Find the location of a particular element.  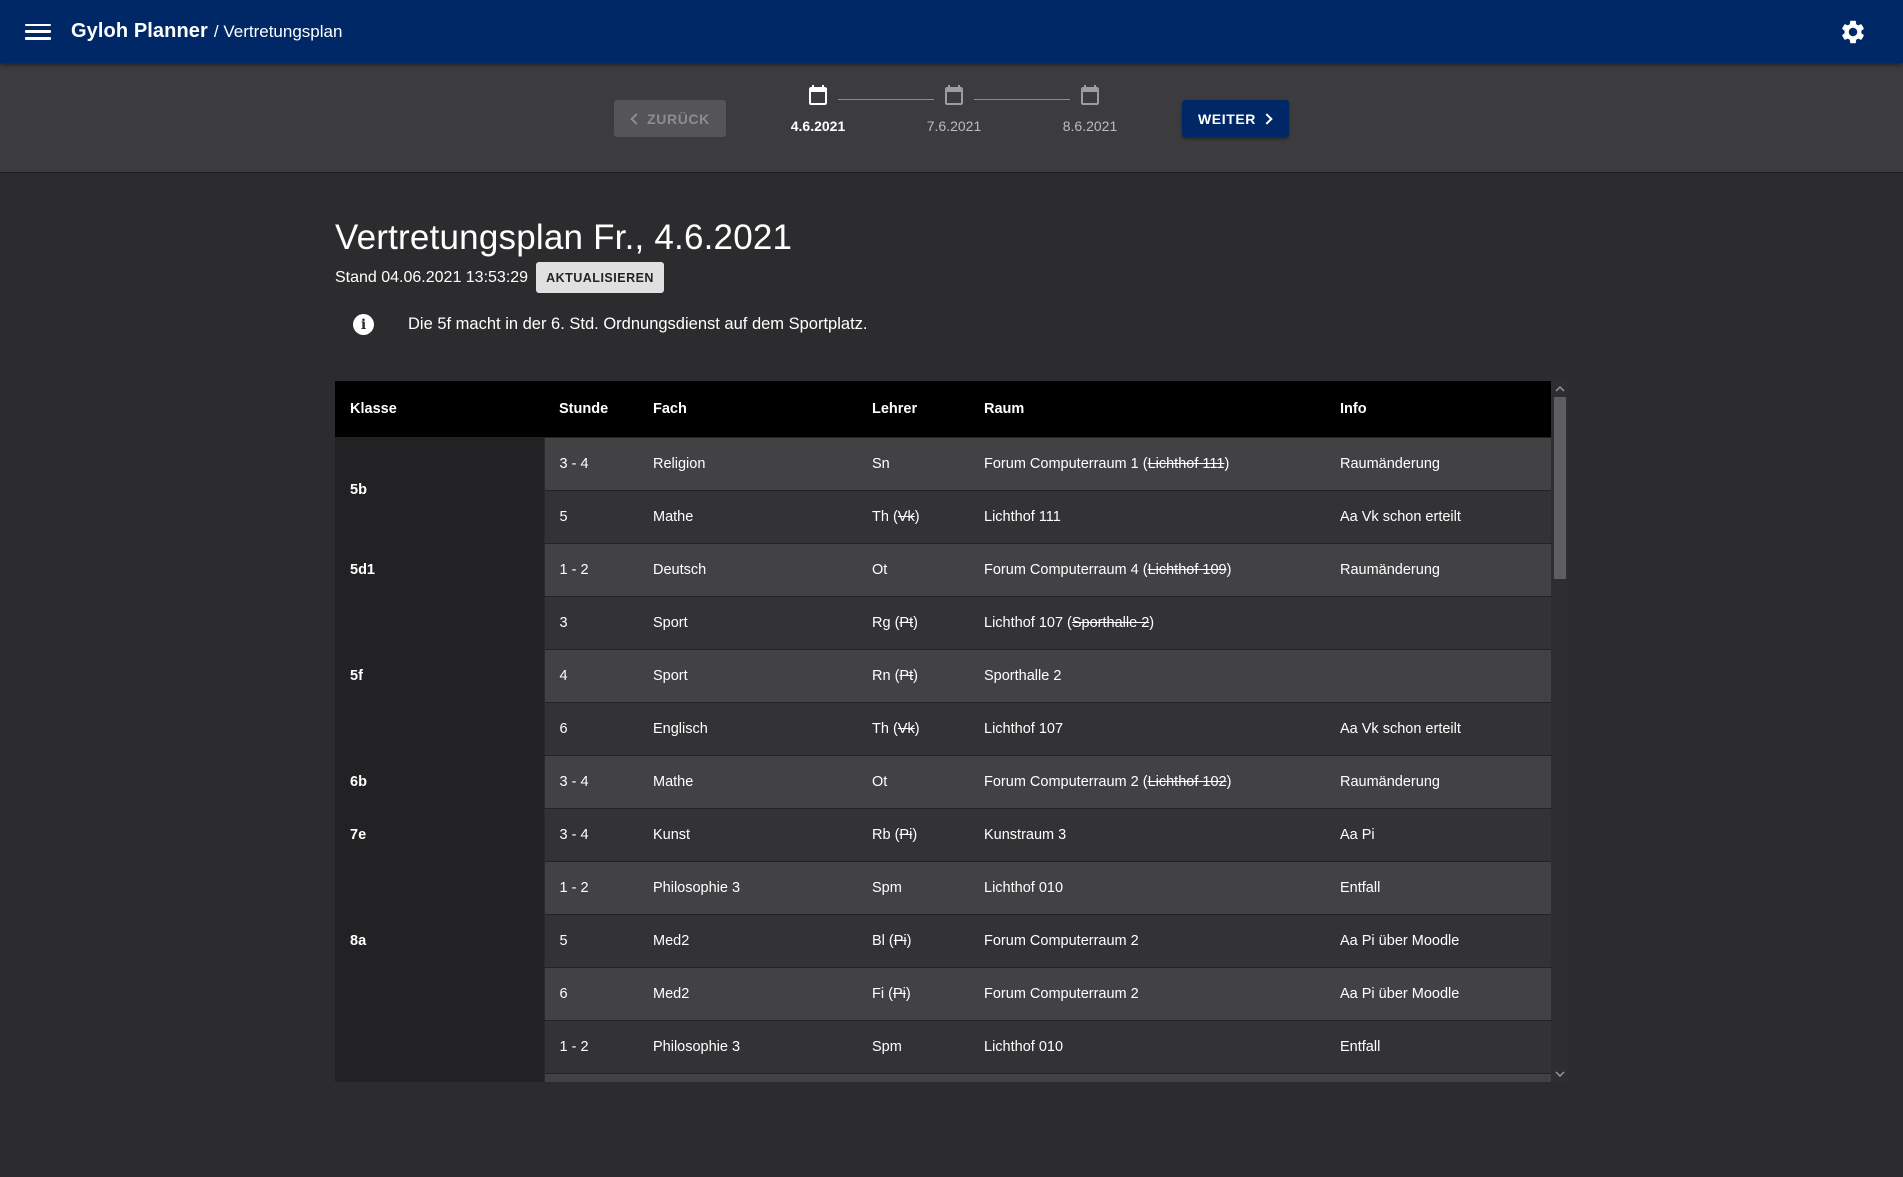

step-date-1: 4.6.2021 is located at coordinates (818, 108).